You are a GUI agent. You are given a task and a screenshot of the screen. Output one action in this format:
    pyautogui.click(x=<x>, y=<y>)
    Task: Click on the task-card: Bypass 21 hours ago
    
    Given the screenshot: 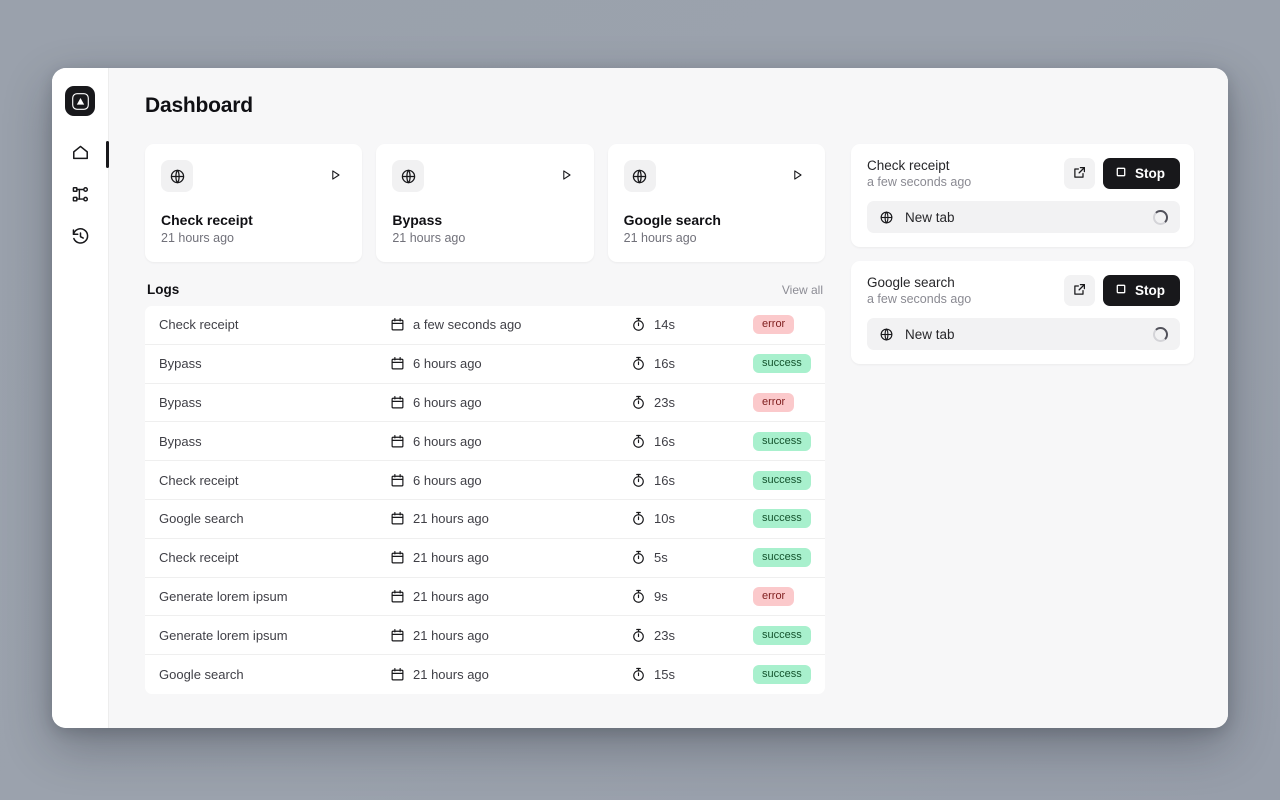 What is the action you would take?
    pyautogui.click(x=485, y=203)
    